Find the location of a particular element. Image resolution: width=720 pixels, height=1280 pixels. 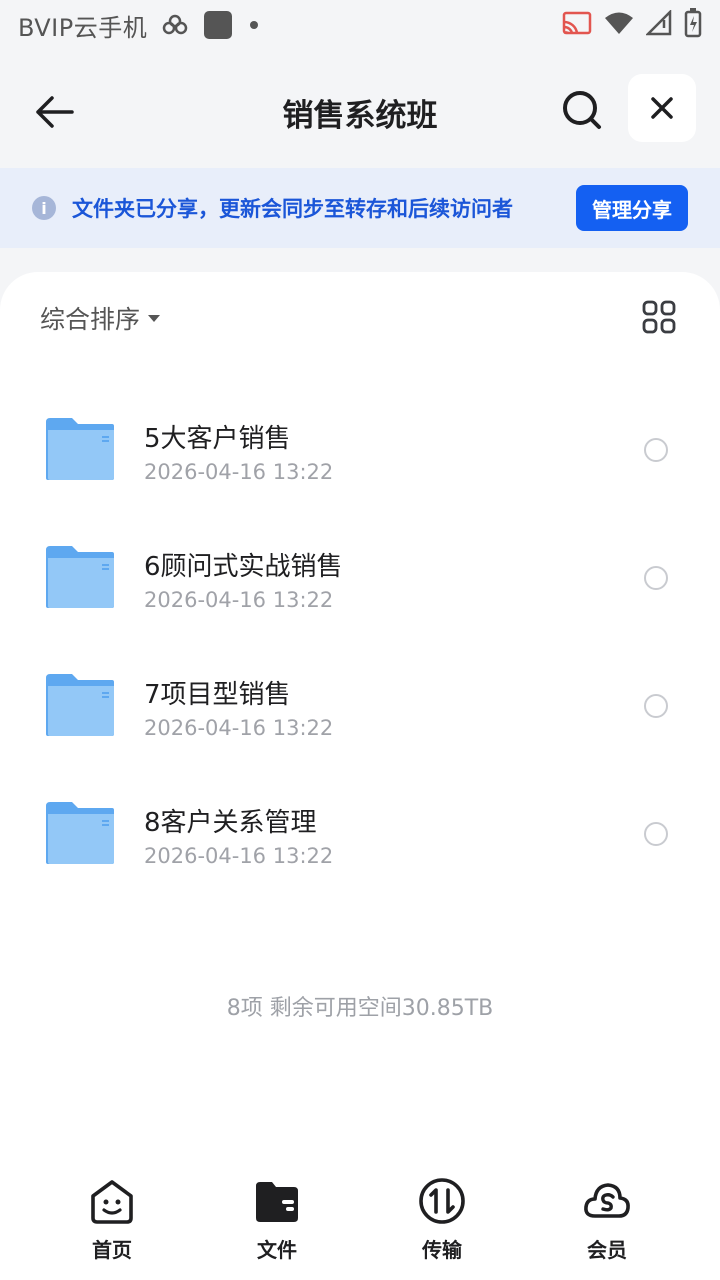

app-header: 销售系统班 is located at coordinates (360, 110).